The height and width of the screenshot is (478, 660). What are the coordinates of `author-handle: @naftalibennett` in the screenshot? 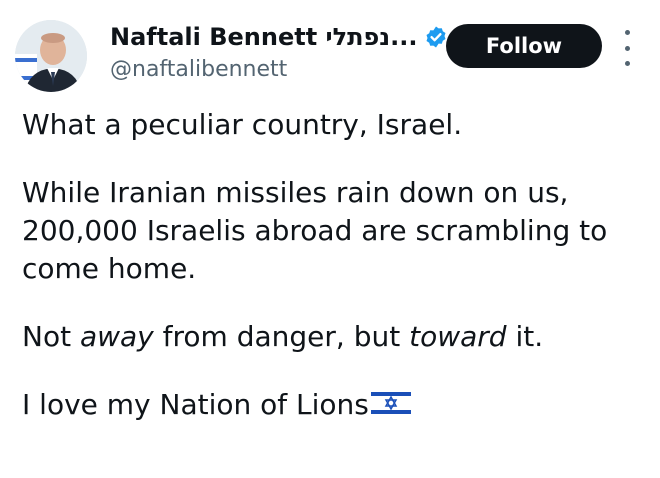 It's located at (198, 70).